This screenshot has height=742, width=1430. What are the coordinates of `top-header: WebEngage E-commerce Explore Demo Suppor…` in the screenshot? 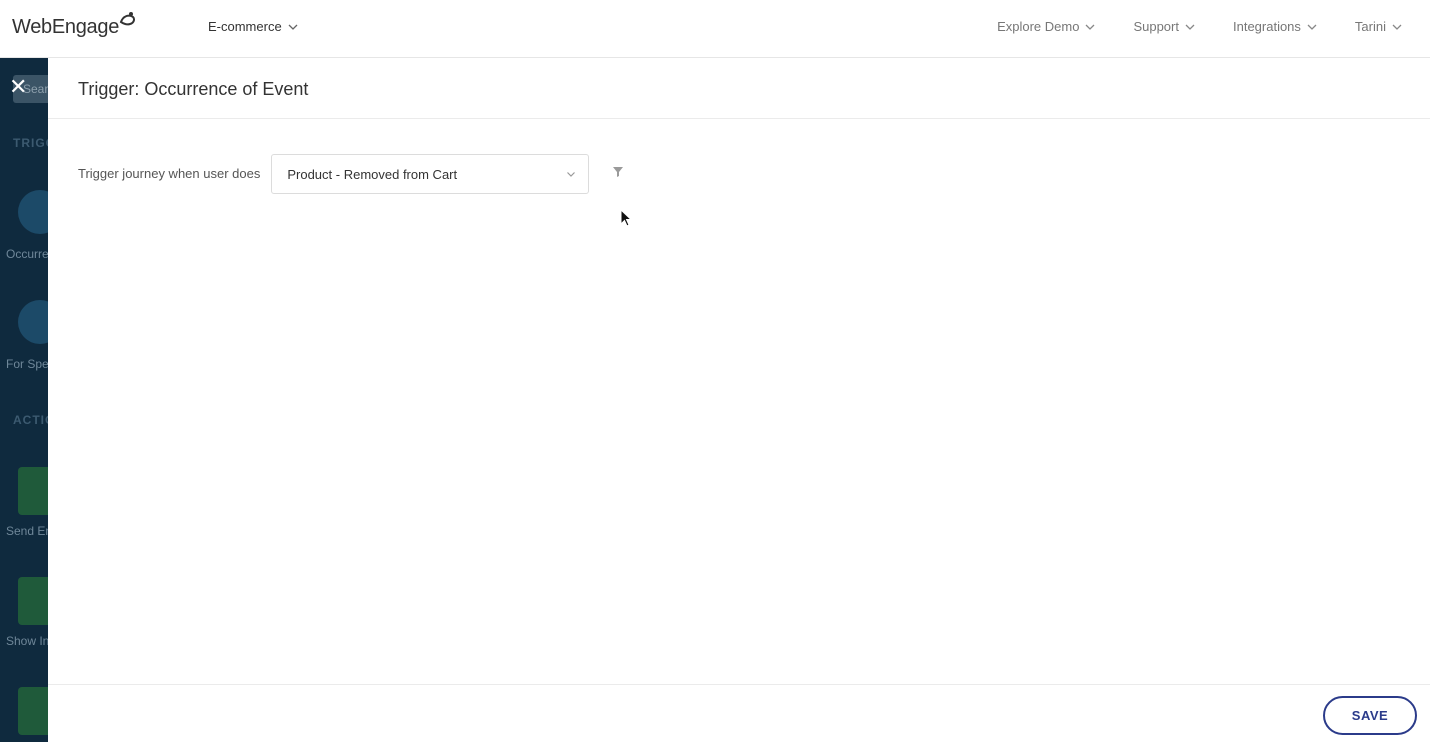 It's located at (715, 29).